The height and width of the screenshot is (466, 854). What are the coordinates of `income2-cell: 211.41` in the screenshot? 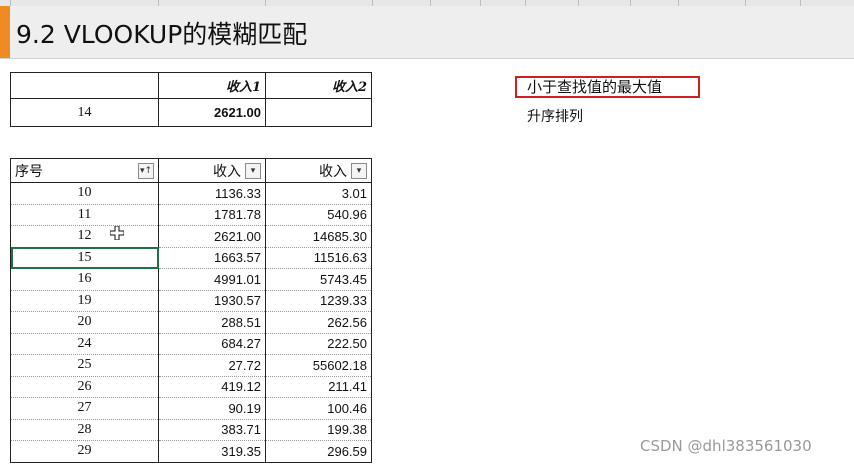 It's located at (318, 386).